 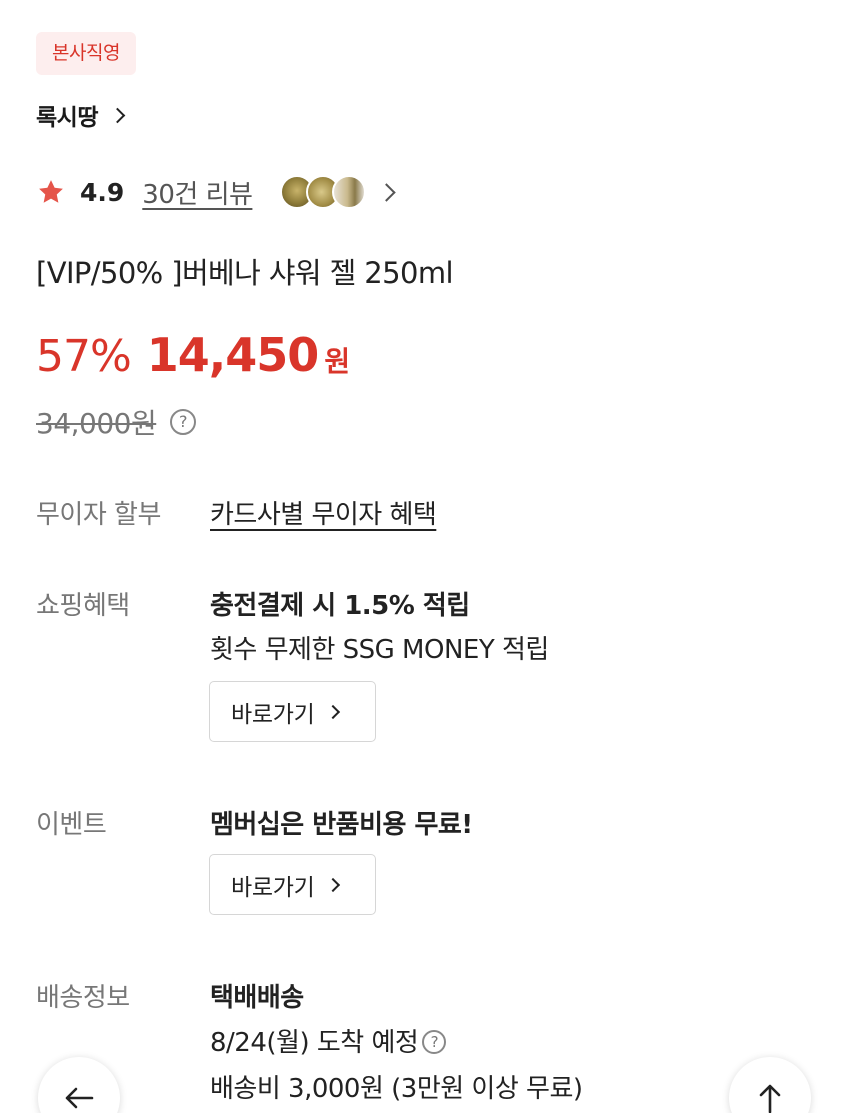 What do you see at coordinates (341, 825) in the screenshot?
I see `event-title: 멤버십은 반품비용 무료!` at bounding box center [341, 825].